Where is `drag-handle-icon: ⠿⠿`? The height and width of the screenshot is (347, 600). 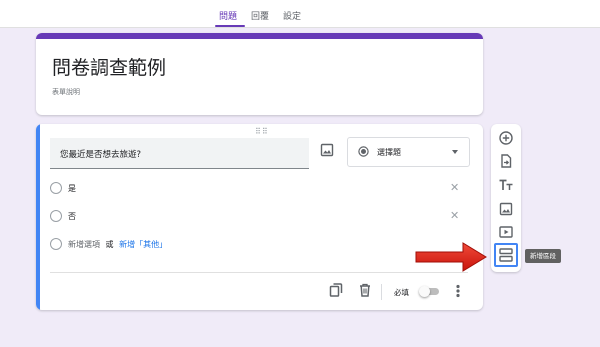 drag-handle-icon: ⠿⠿ is located at coordinates (262, 131).